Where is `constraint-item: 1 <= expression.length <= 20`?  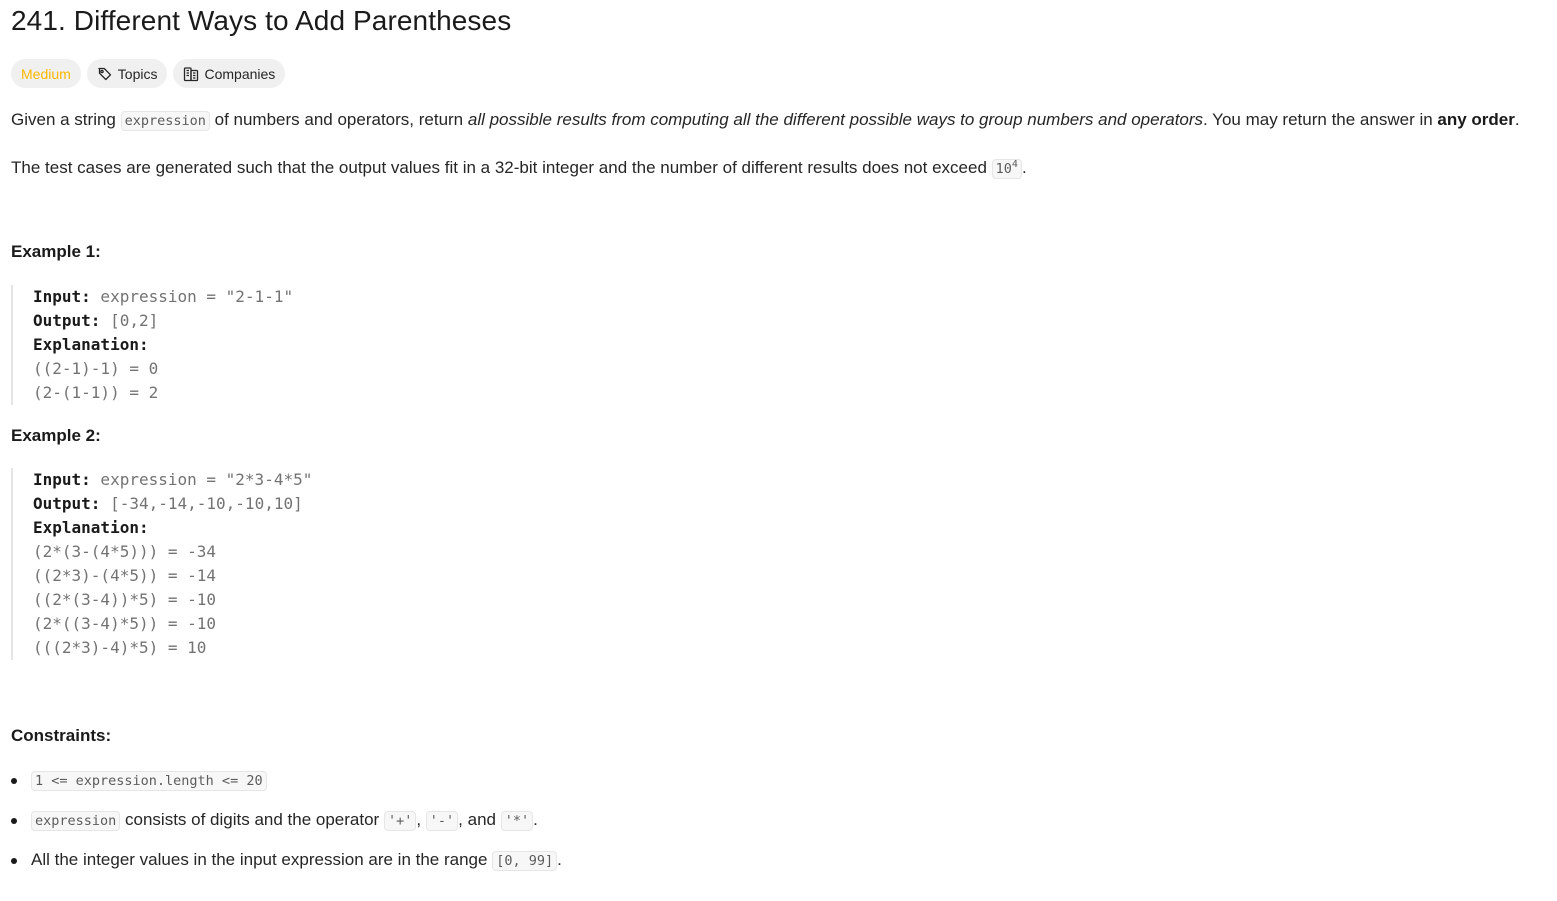
constraint-item: 1 <= expression.length <= 20 is located at coordinates (286, 780).